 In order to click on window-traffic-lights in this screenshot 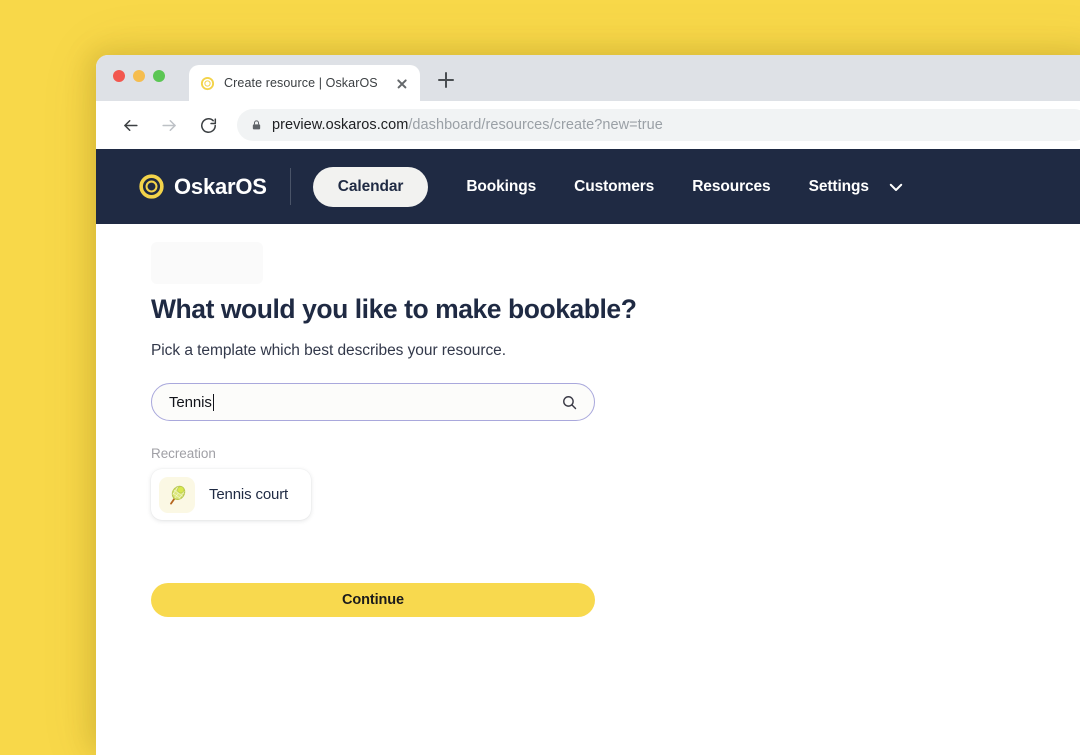, I will do `click(139, 76)`.